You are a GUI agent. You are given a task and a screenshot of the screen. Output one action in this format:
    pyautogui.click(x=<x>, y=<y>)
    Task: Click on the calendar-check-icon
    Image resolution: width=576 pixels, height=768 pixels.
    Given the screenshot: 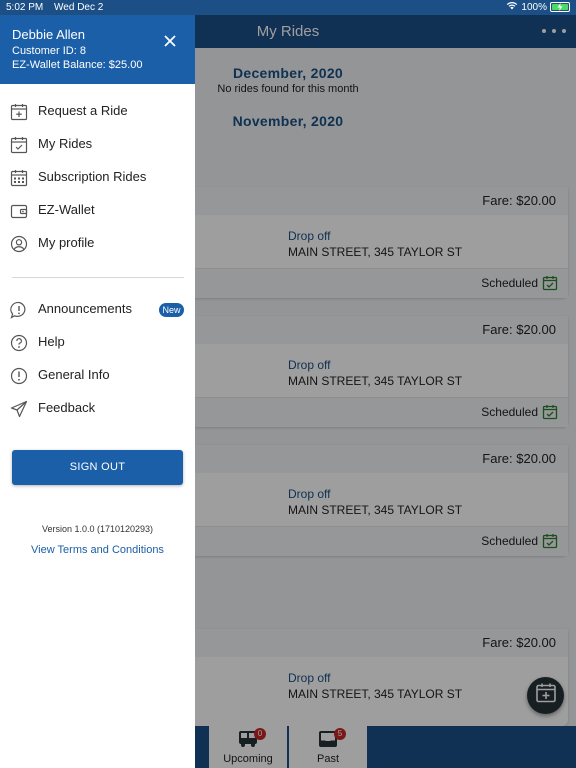 What is the action you would take?
    pyautogui.click(x=19, y=145)
    